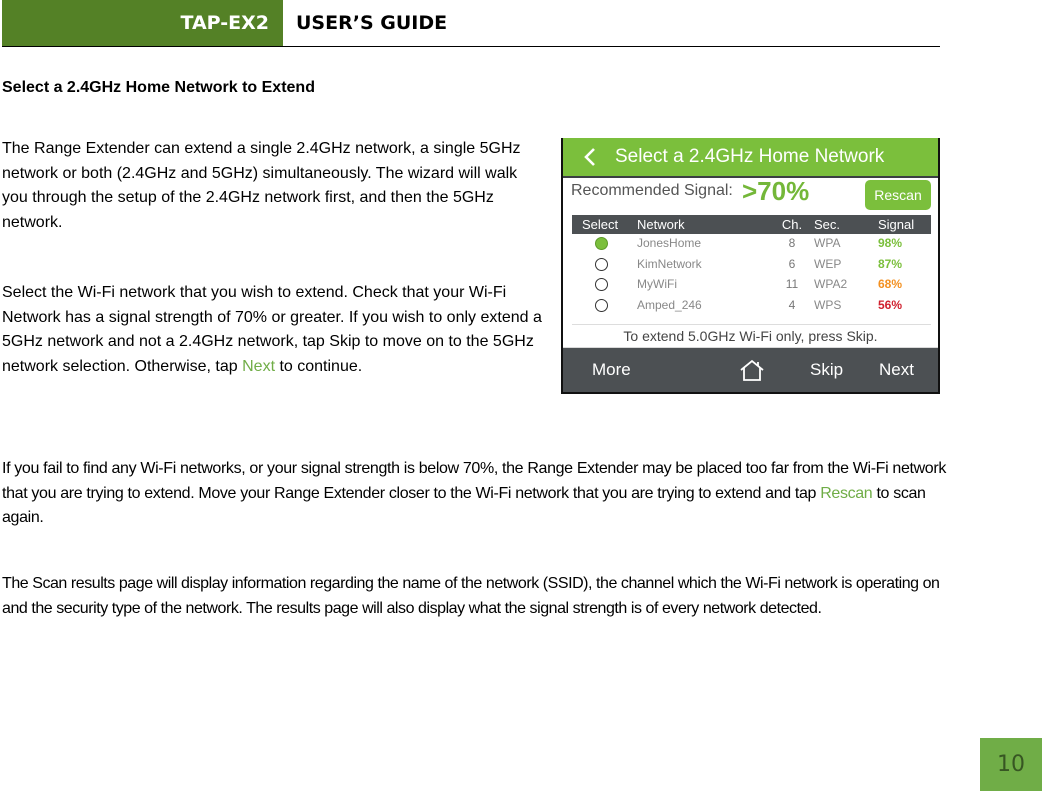  Describe the element at coordinates (831, 284) in the screenshot. I see `network-security: WPA2` at that location.